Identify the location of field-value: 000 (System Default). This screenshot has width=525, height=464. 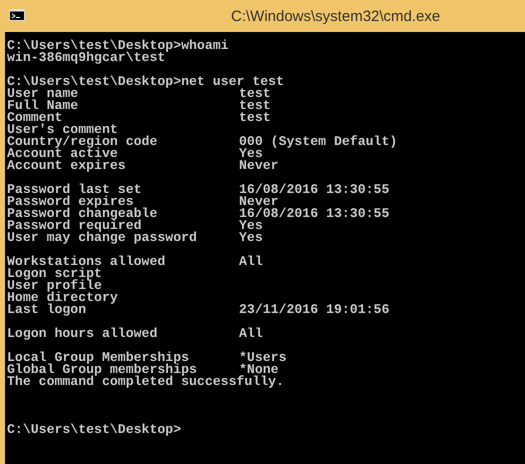
(318, 142).